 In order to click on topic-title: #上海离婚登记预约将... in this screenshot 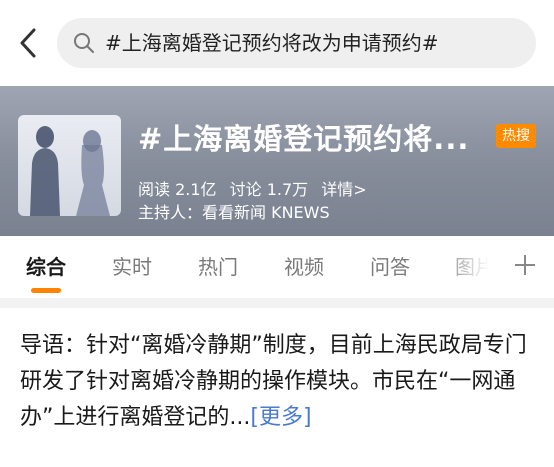, I will do `click(304, 139)`.